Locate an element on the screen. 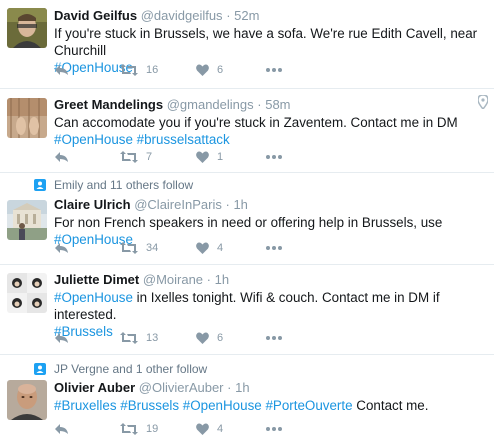 Image resolution: width=494 pixels, height=443 pixels. social-context: Emily and 11 others follow is located at coordinates (114, 185).